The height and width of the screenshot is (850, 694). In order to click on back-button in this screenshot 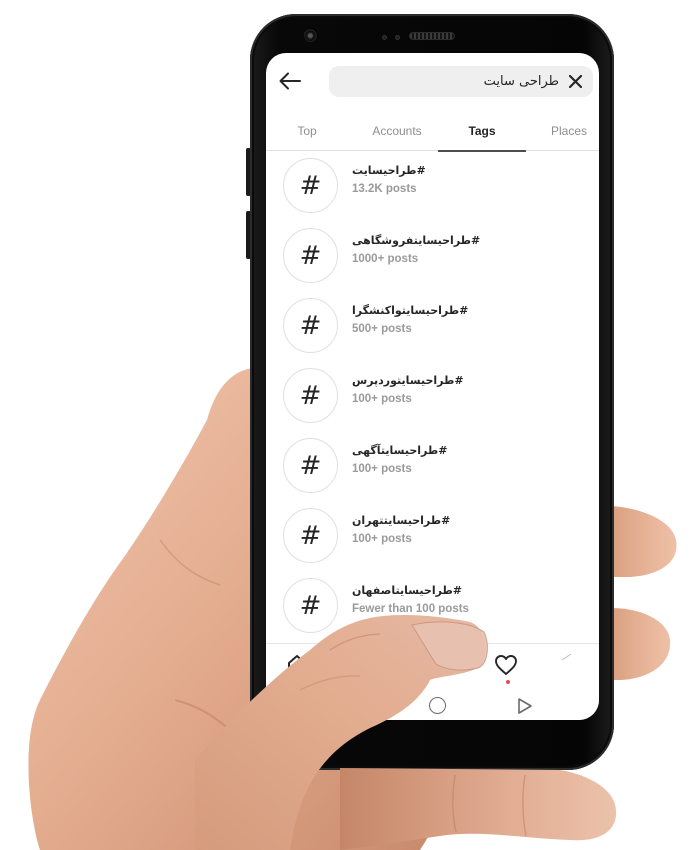, I will do `click(290, 81)`.